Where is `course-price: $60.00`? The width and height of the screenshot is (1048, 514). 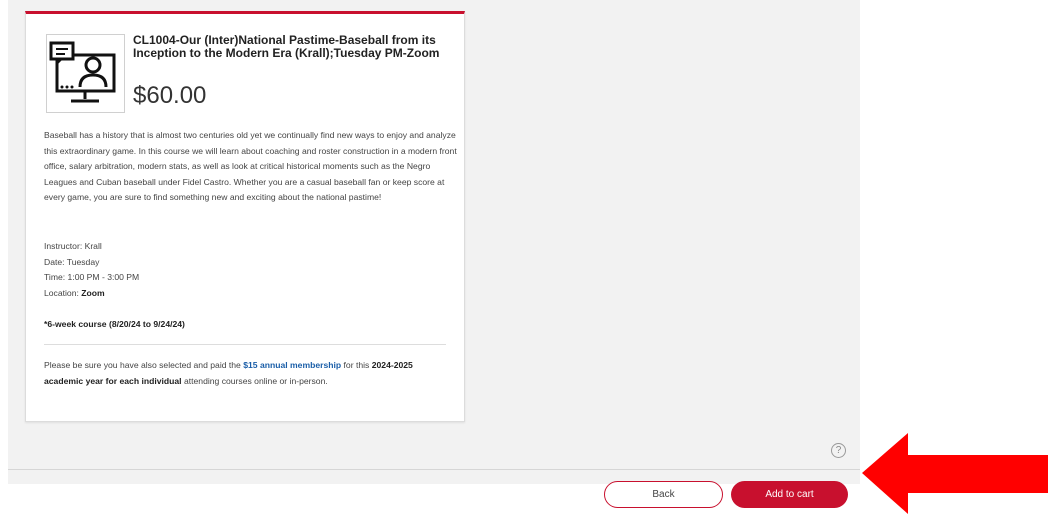
course-price: $60.00 is located at coordinates (170, 95).